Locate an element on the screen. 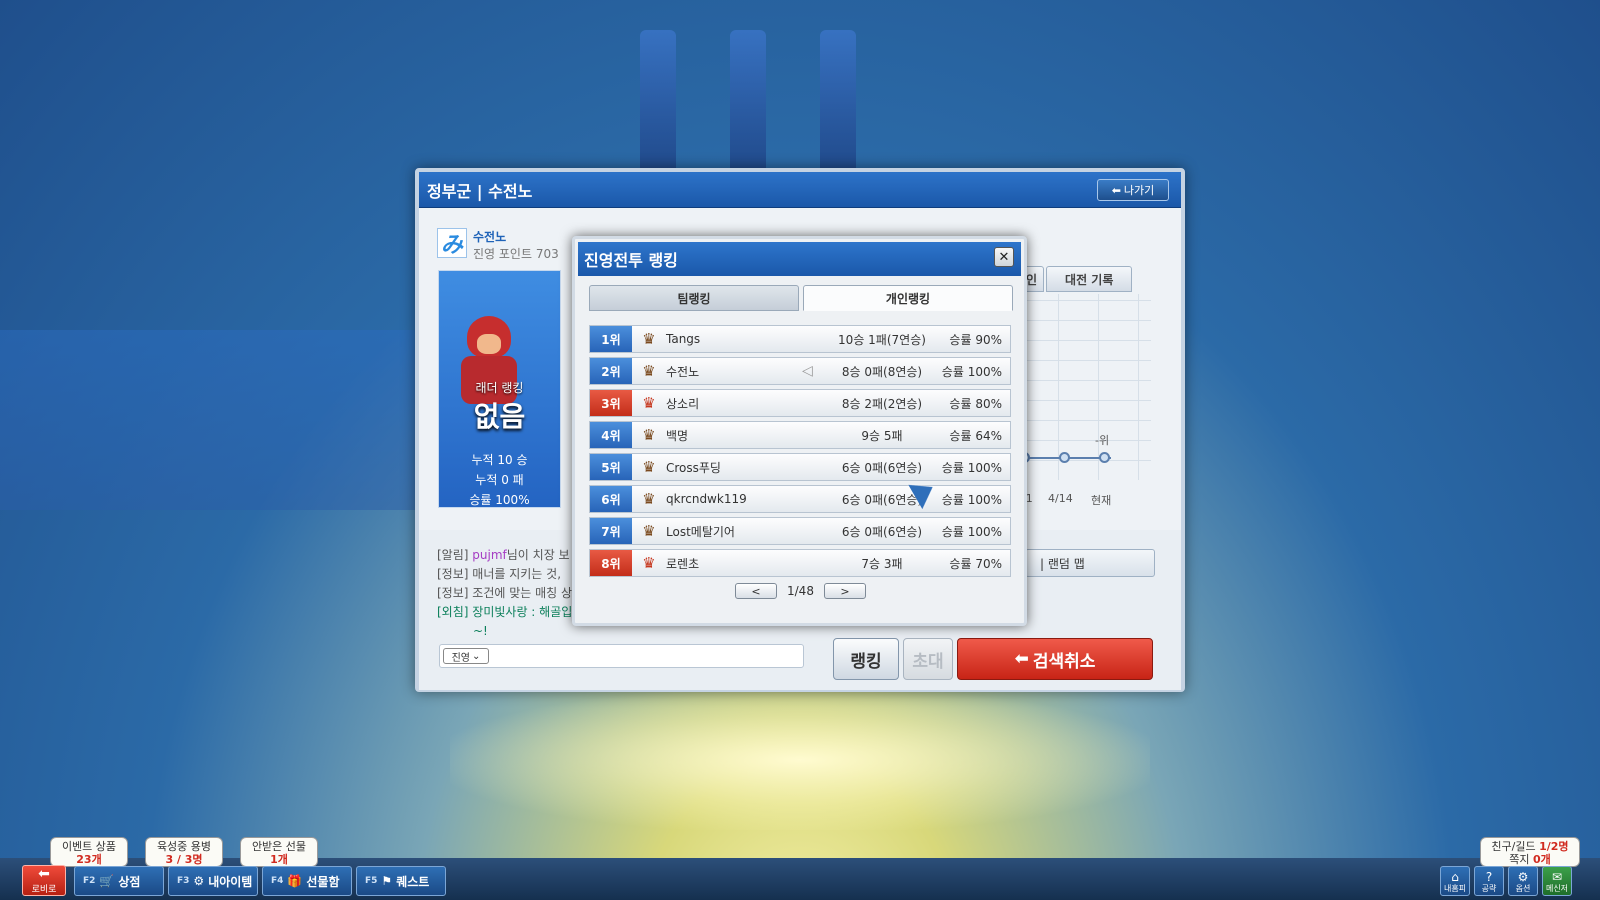  ranking-tabs: 팀랭킹 개인랭킹 is located at coordinates (801, 298).